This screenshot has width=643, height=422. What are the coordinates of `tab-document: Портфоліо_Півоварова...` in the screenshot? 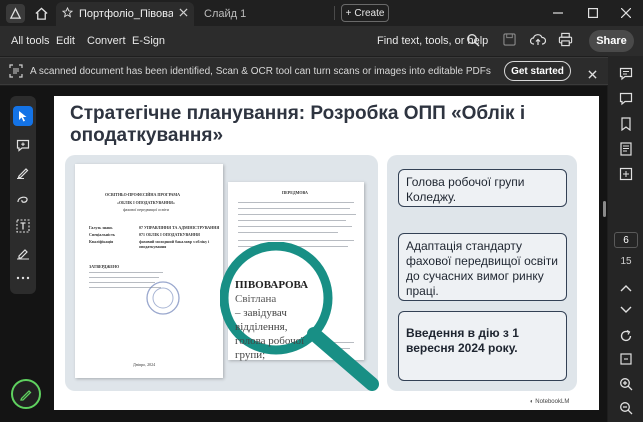 It's located at (125, 14).